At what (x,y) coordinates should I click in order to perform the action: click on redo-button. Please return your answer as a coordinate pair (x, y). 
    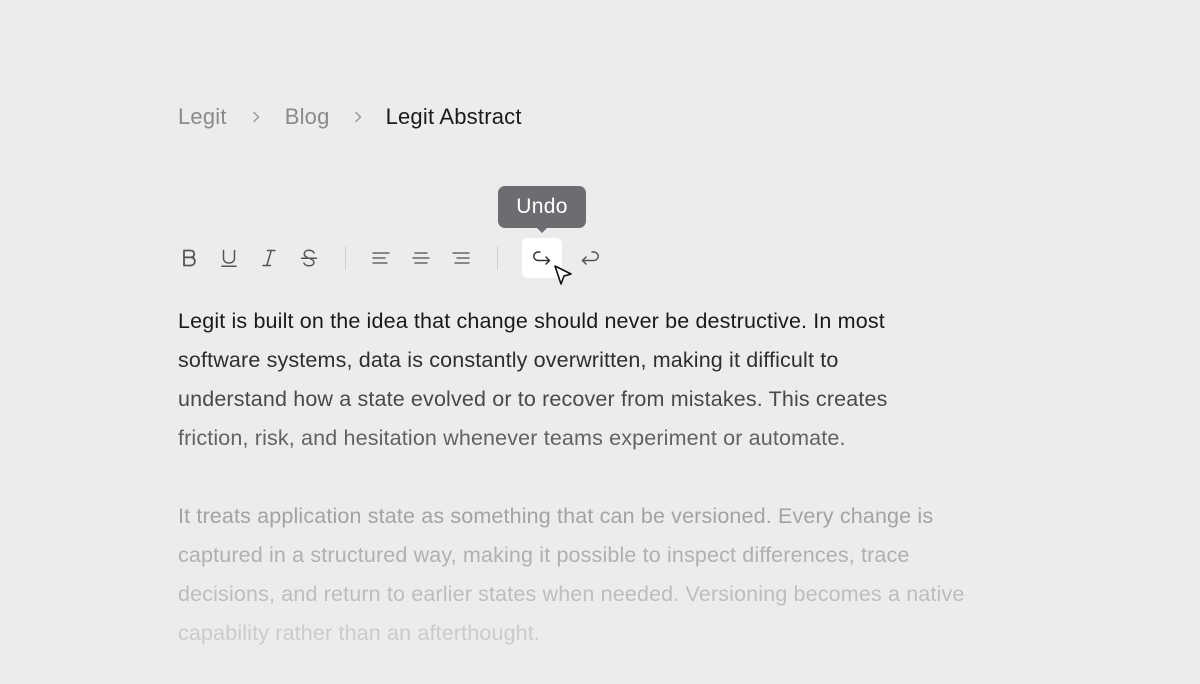
    Looking at the image, I should click on (590, 258).